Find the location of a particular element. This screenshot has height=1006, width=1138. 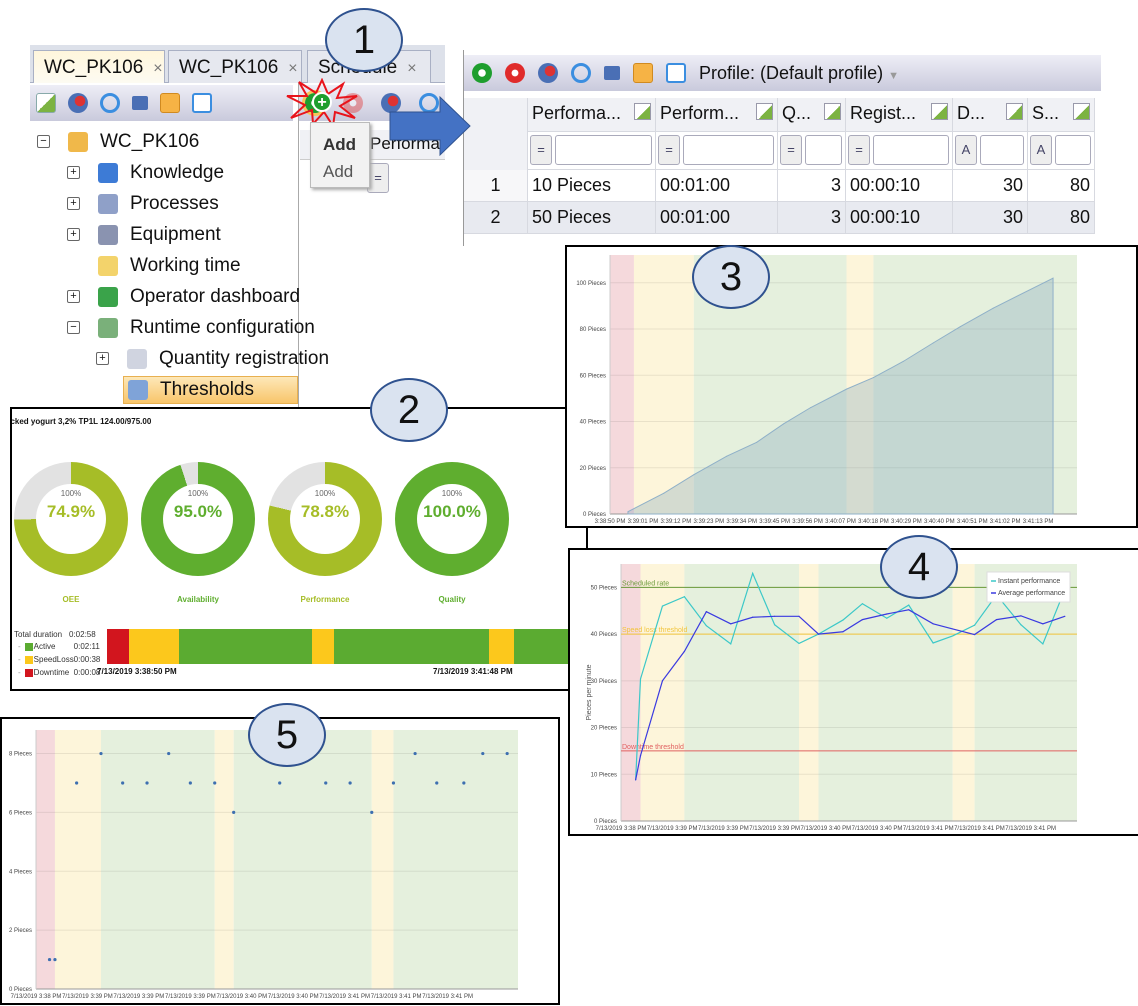

band-speedloss is located at coordinates (382, 859).